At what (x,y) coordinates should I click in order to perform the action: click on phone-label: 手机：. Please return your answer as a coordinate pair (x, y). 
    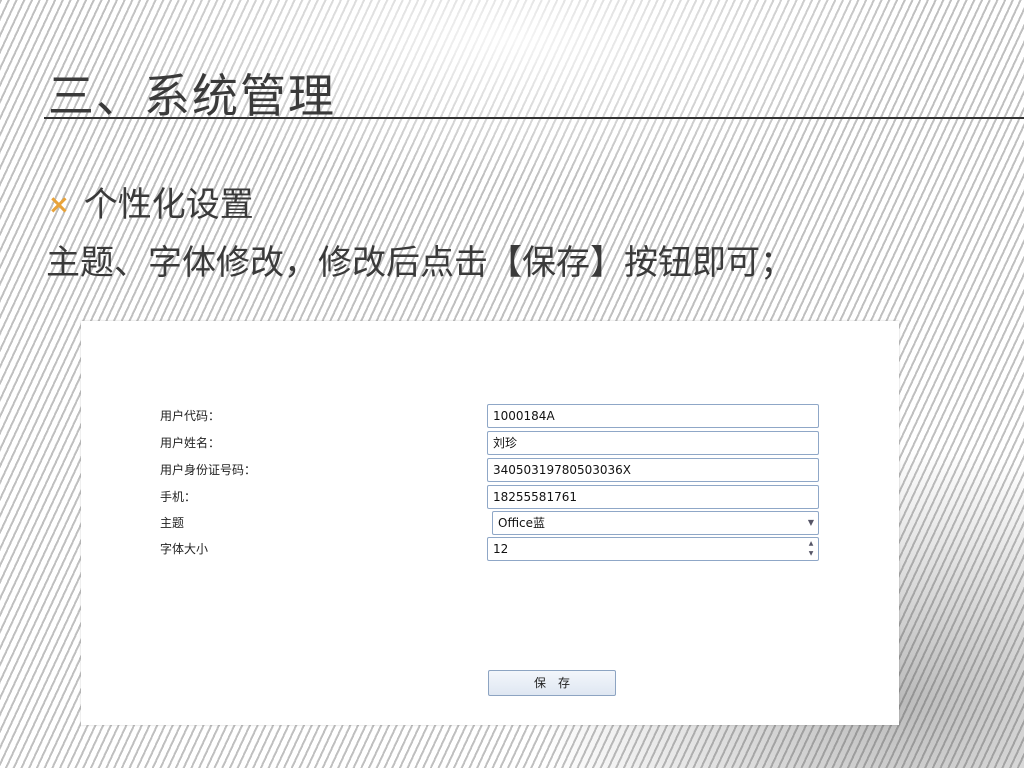
    Looking at the image, I should click on (178, 497).